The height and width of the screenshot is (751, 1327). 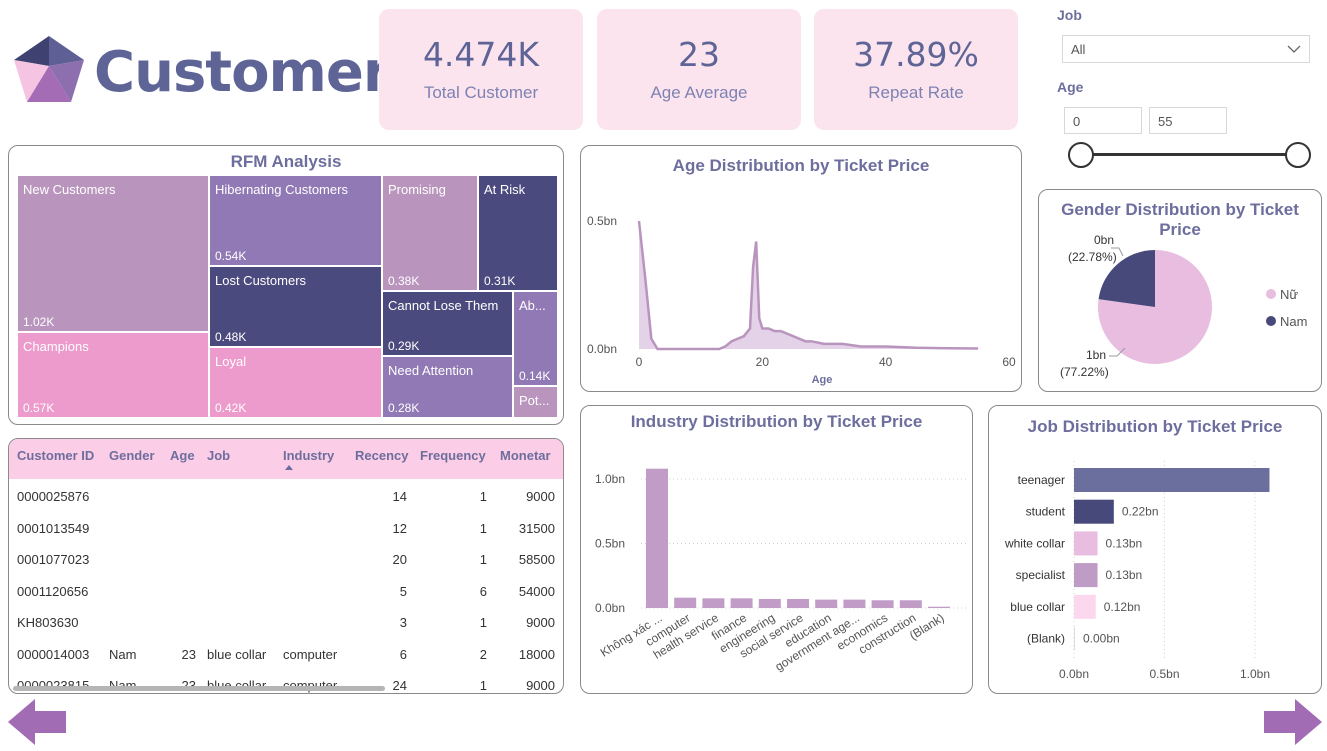 What do you see at coordinates (610, 544) in the screenshot?
I see `industry-y-tick-label: 0.5bn` at bounding box center [610, 544].